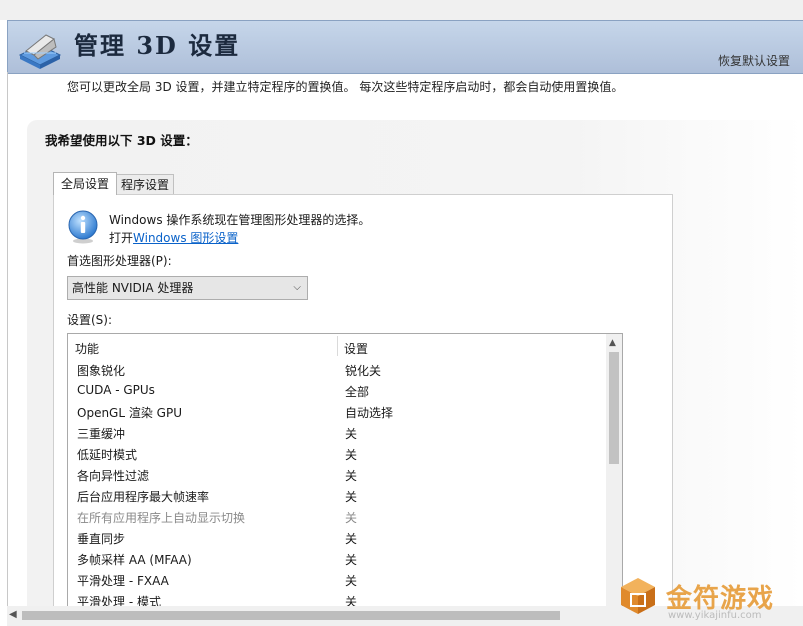 The image size is (803, 626). What do you see at coordinates (291, 615) in the screenshot?
I see `horizontal-scrollbar-thumb` at bounding box center [291, 615].